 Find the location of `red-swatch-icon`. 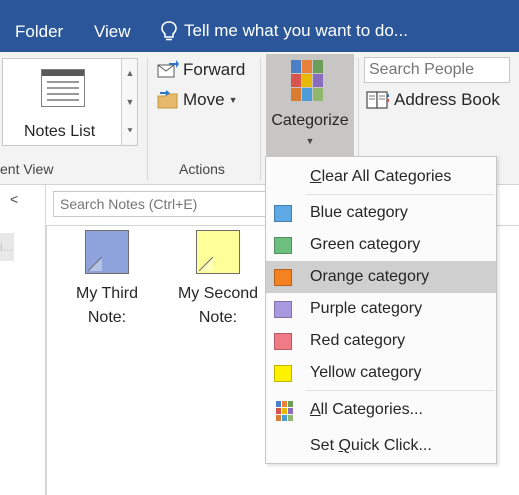

red-swatch-icon is located at coordinates (283, 341).